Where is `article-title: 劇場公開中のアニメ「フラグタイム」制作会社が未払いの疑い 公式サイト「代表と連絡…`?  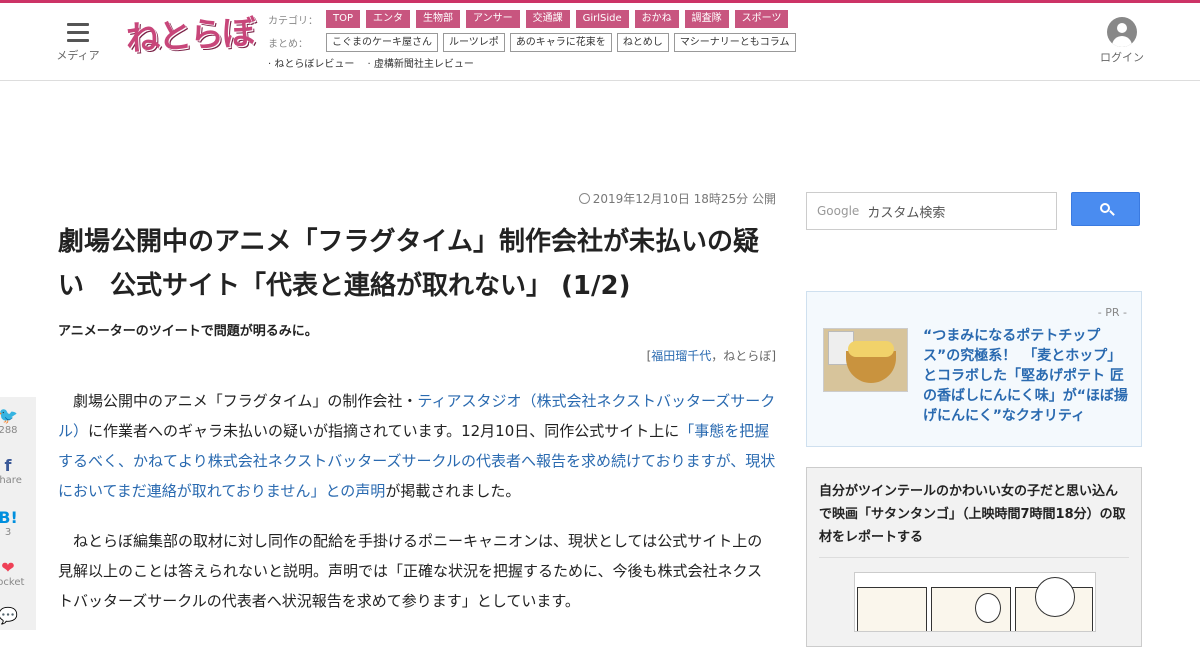 article-title: 劇場公開中のアニメ「フラグタイム」制作会社が未払いの疑い 公式サイト「代表と連絡… is located at coordinates (408, 264).